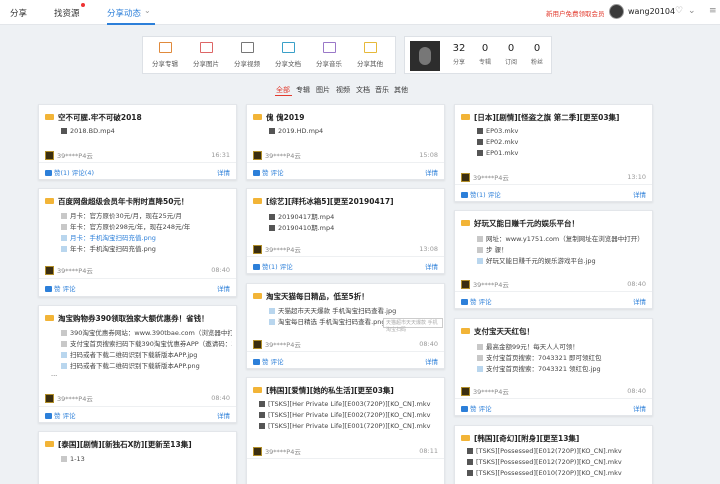 This screenshot has width=720, height=484. I want to click on file-item: EP03.mkv, so click(562, 131).